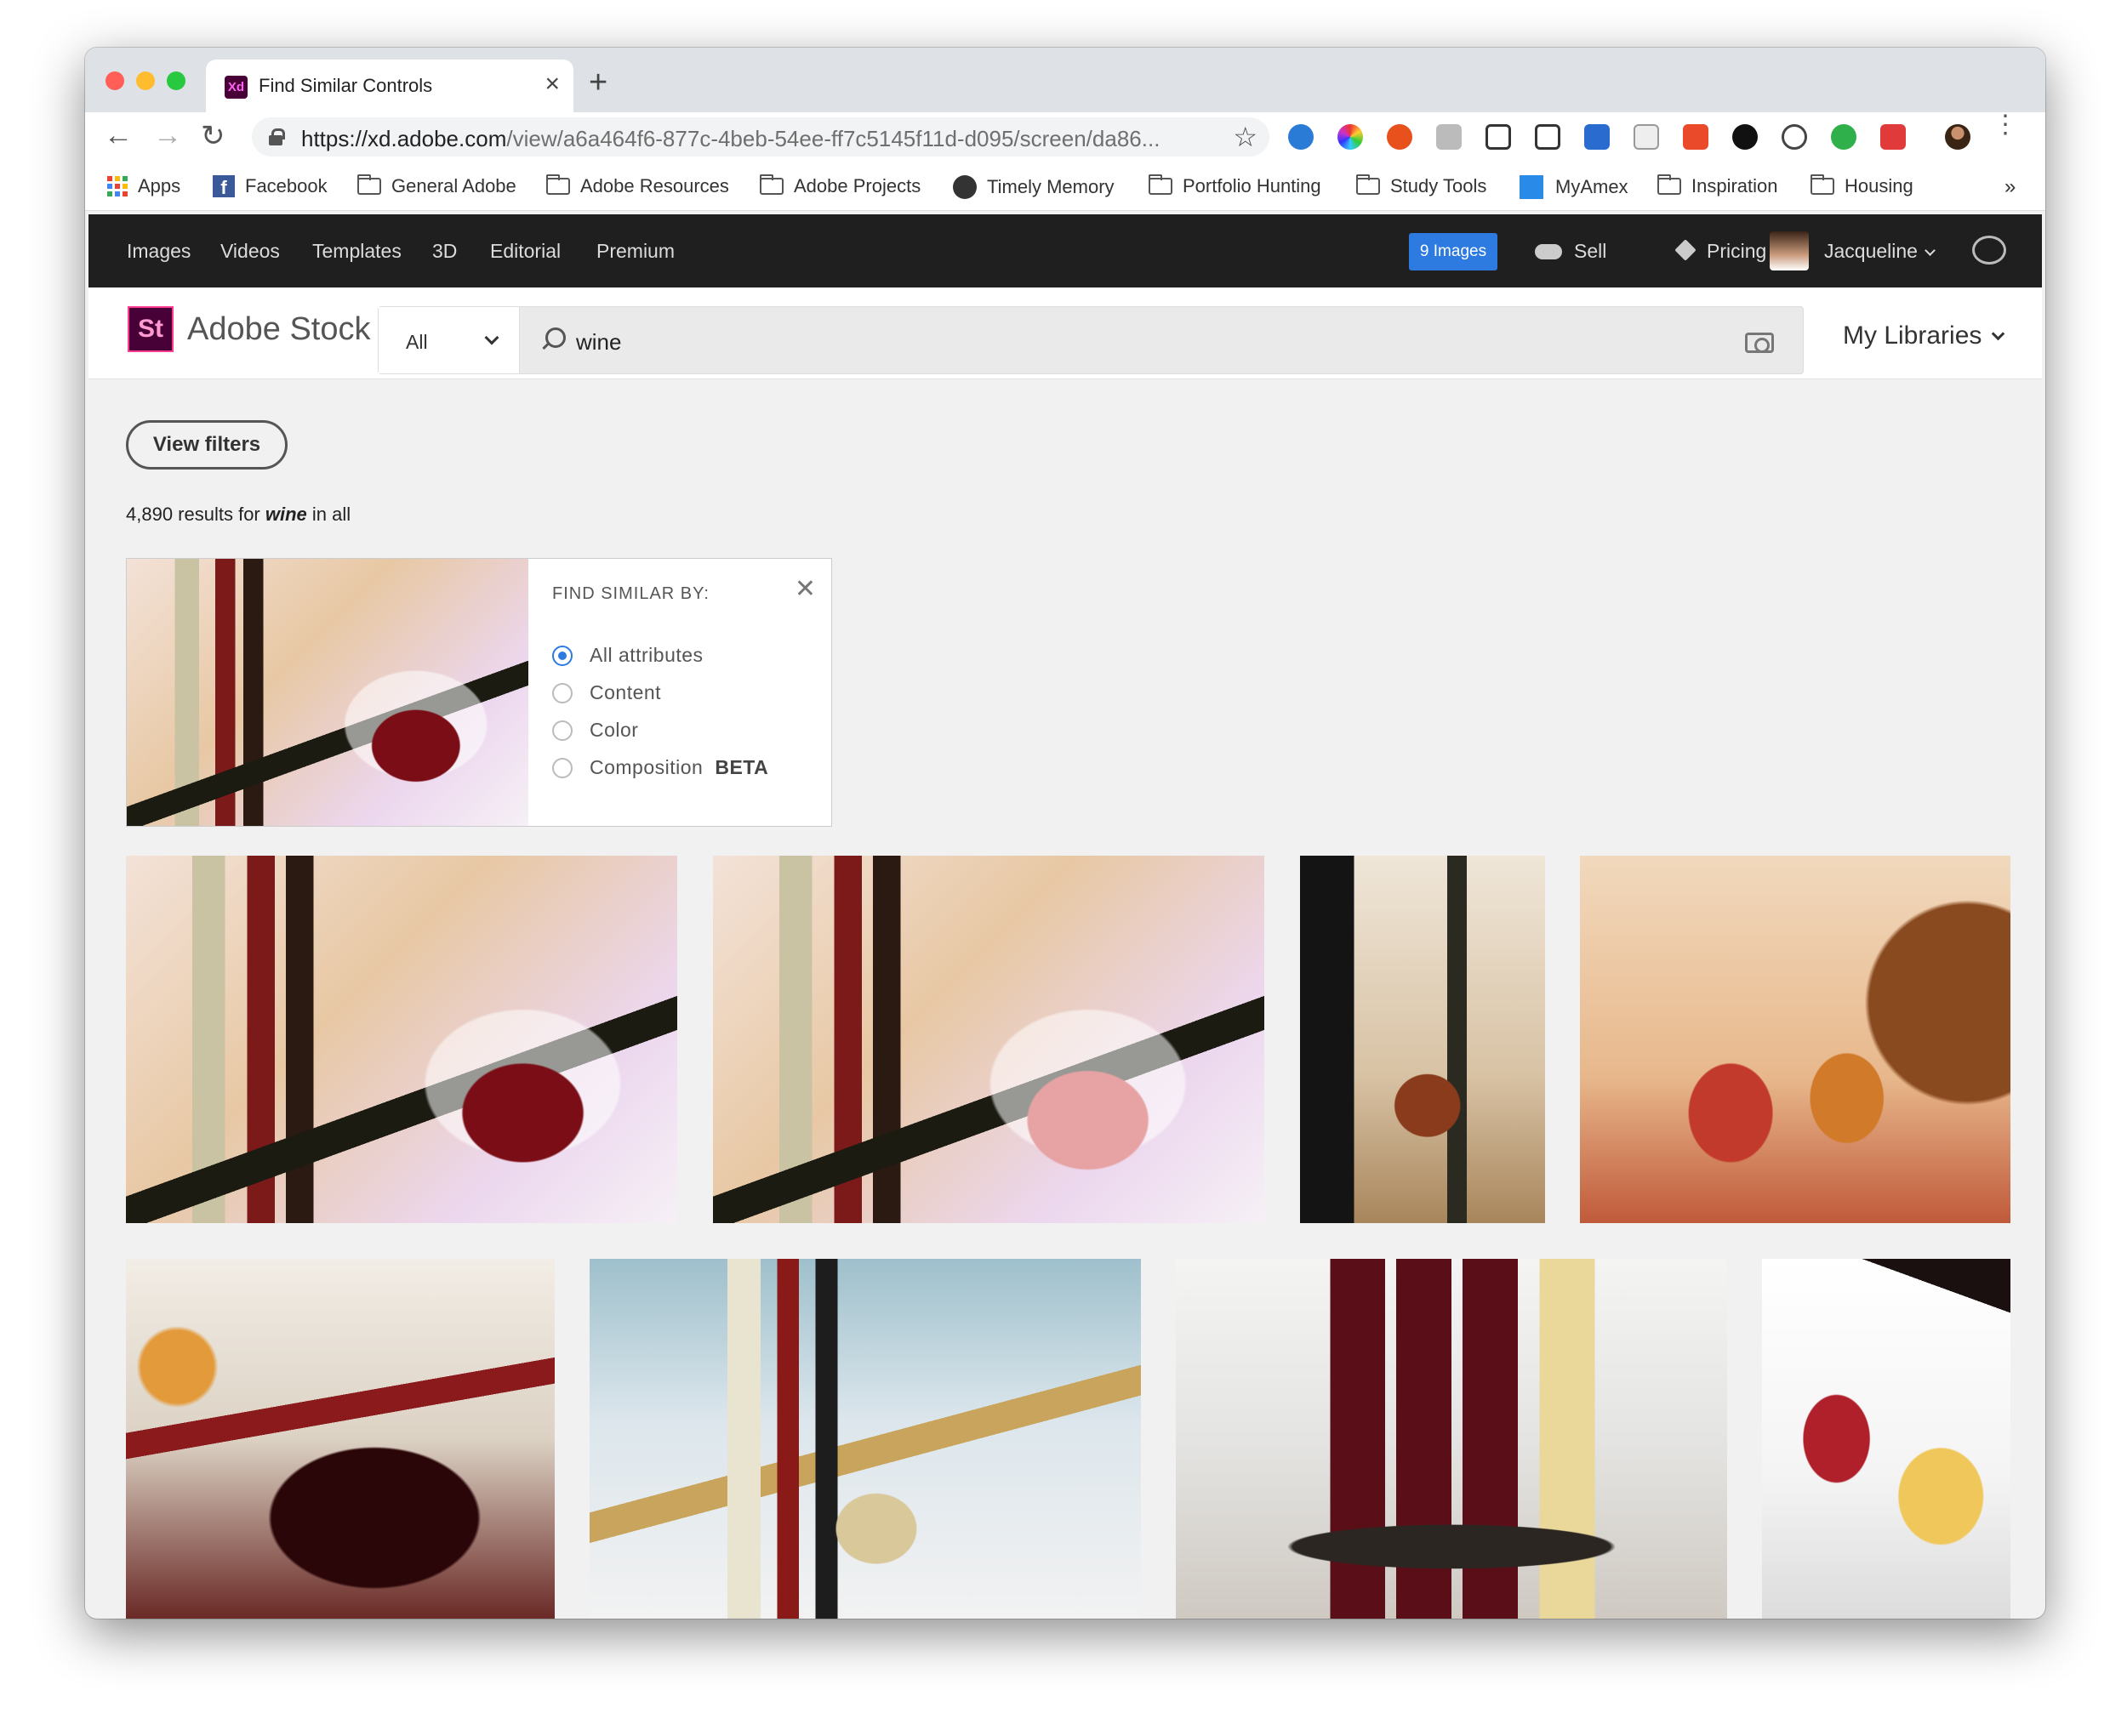 Image resolution: width=2127 pixels, height=1736 pixels. What do you see at coordinates (1745, 137) in the screenshot?
I see `bolt-extension-icon` at bounding box center [1745, 137].